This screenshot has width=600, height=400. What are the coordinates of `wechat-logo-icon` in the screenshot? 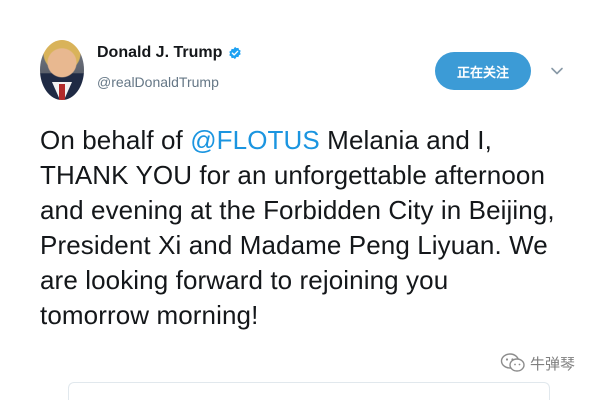 It's located at (512, 362).